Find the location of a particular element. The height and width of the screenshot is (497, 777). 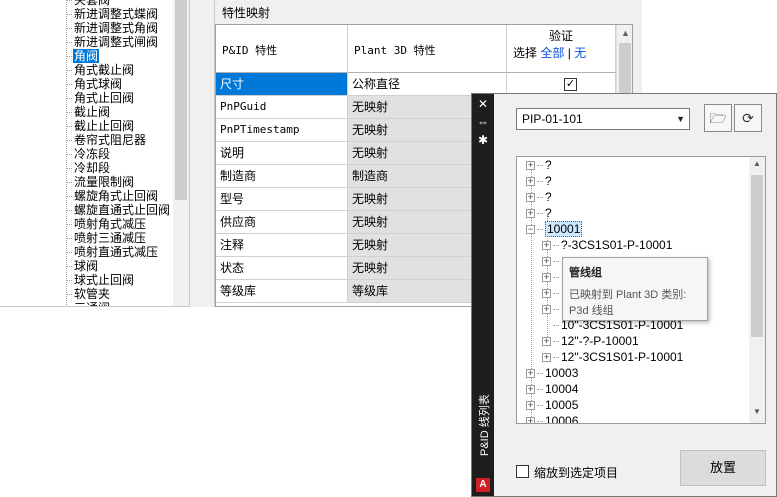

tree-item: 新进调整式角阀 is located at coordinates (112, 28).